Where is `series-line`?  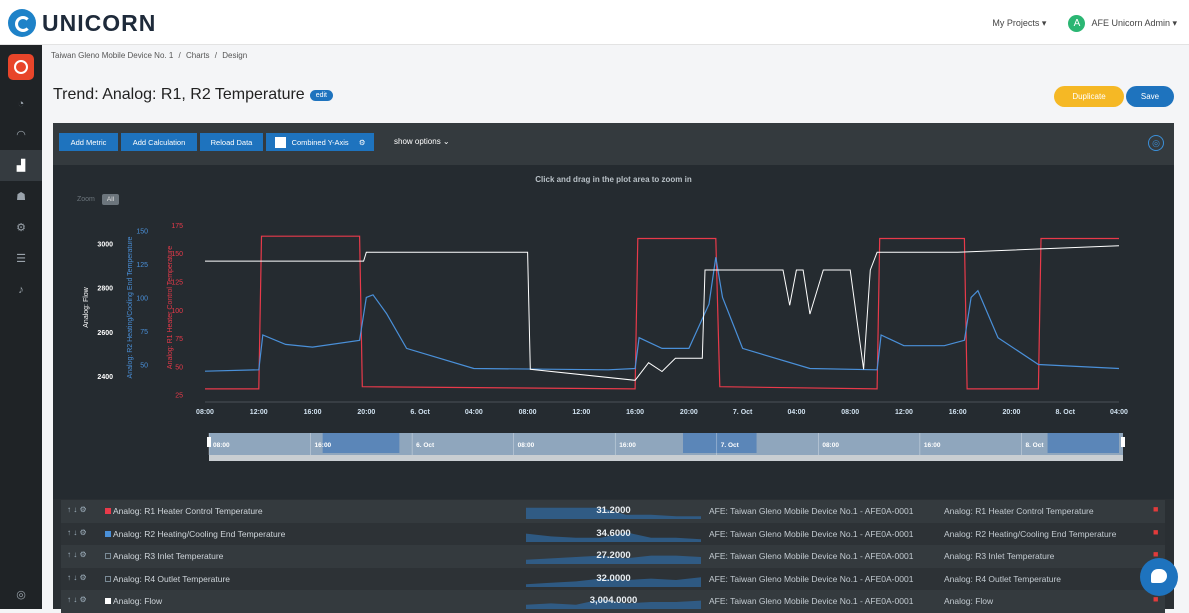 series-line is located at coordinates (662, 314).